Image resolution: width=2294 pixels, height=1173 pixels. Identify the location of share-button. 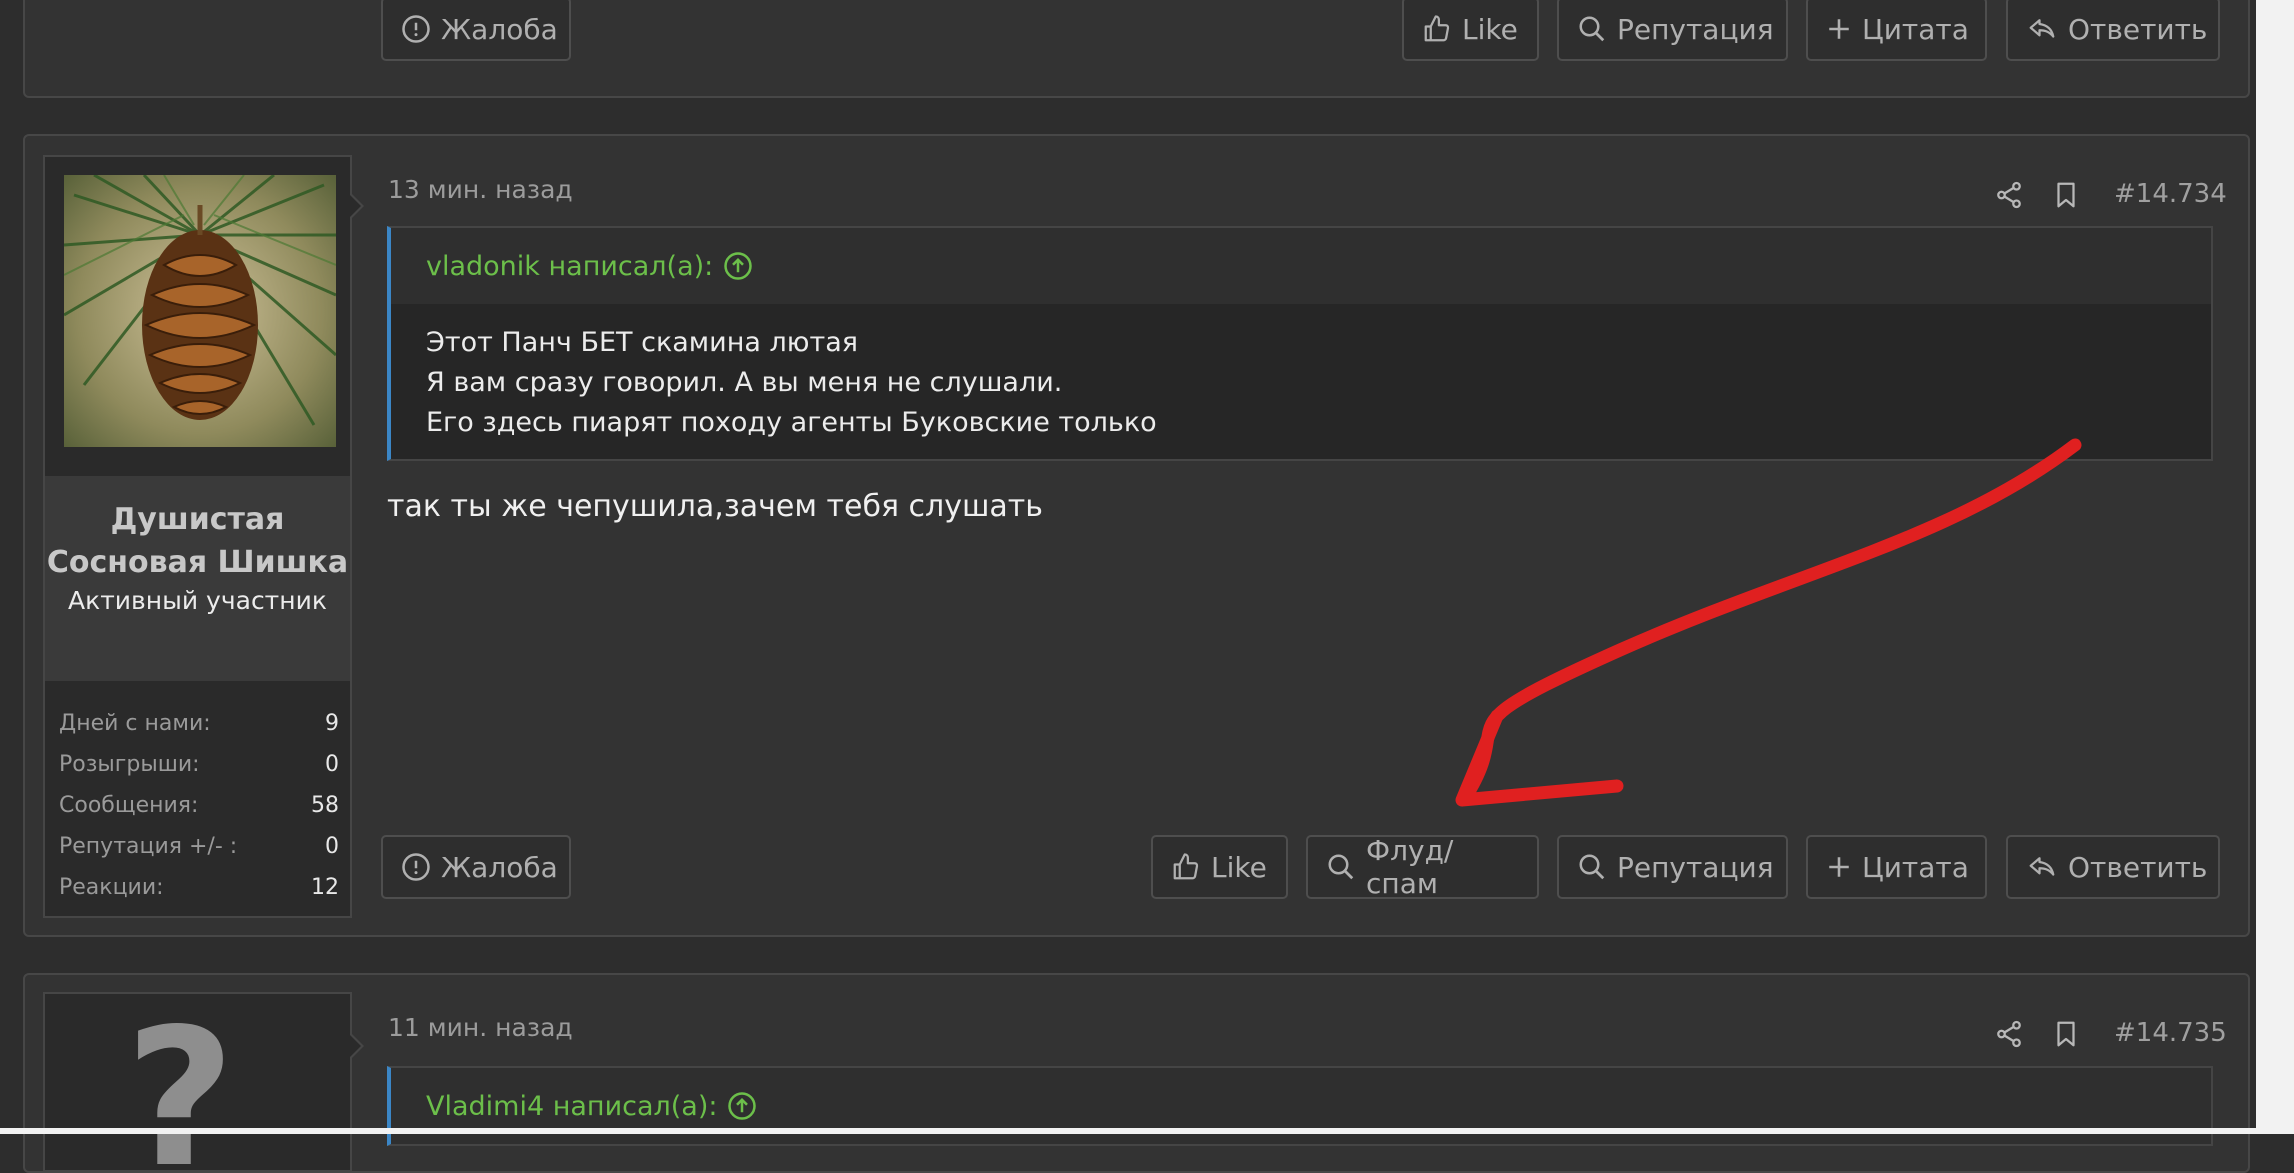
(2009, 1034).